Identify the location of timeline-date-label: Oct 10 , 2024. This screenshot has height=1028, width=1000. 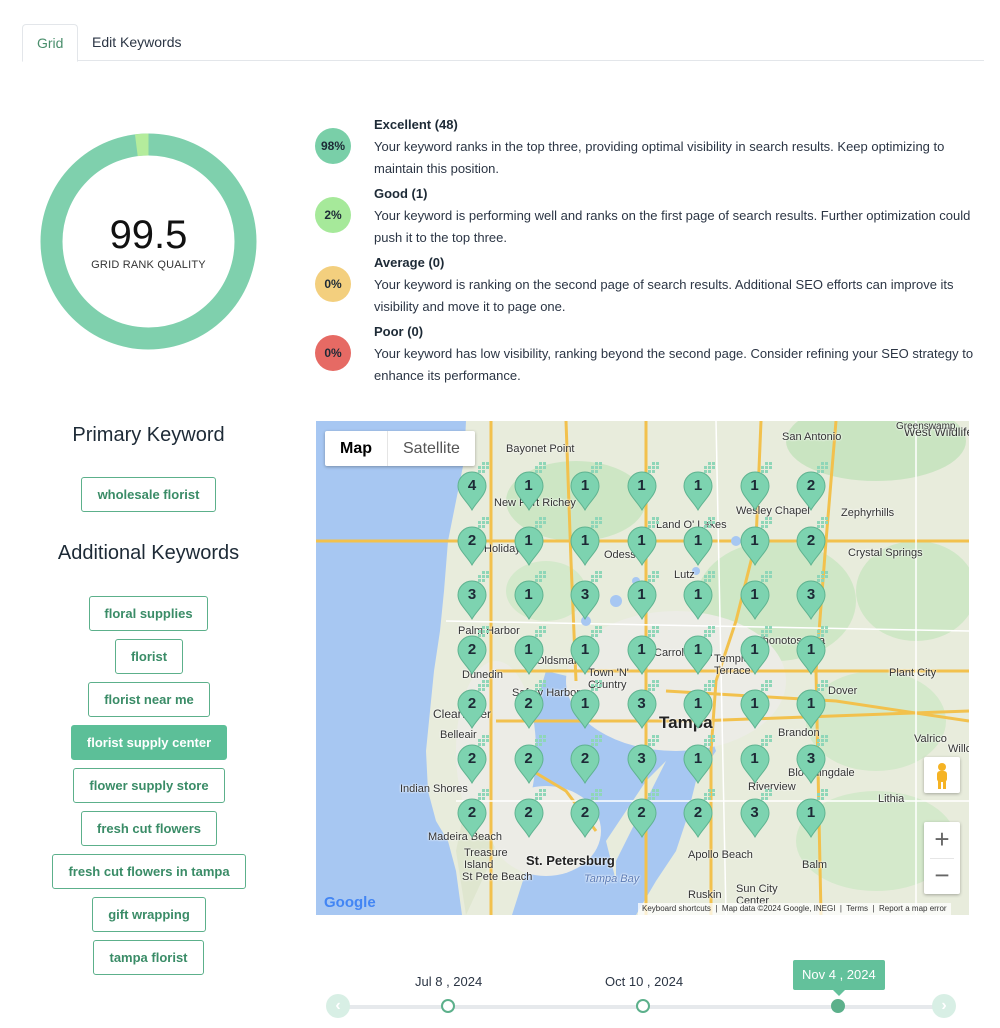
(644, 981).